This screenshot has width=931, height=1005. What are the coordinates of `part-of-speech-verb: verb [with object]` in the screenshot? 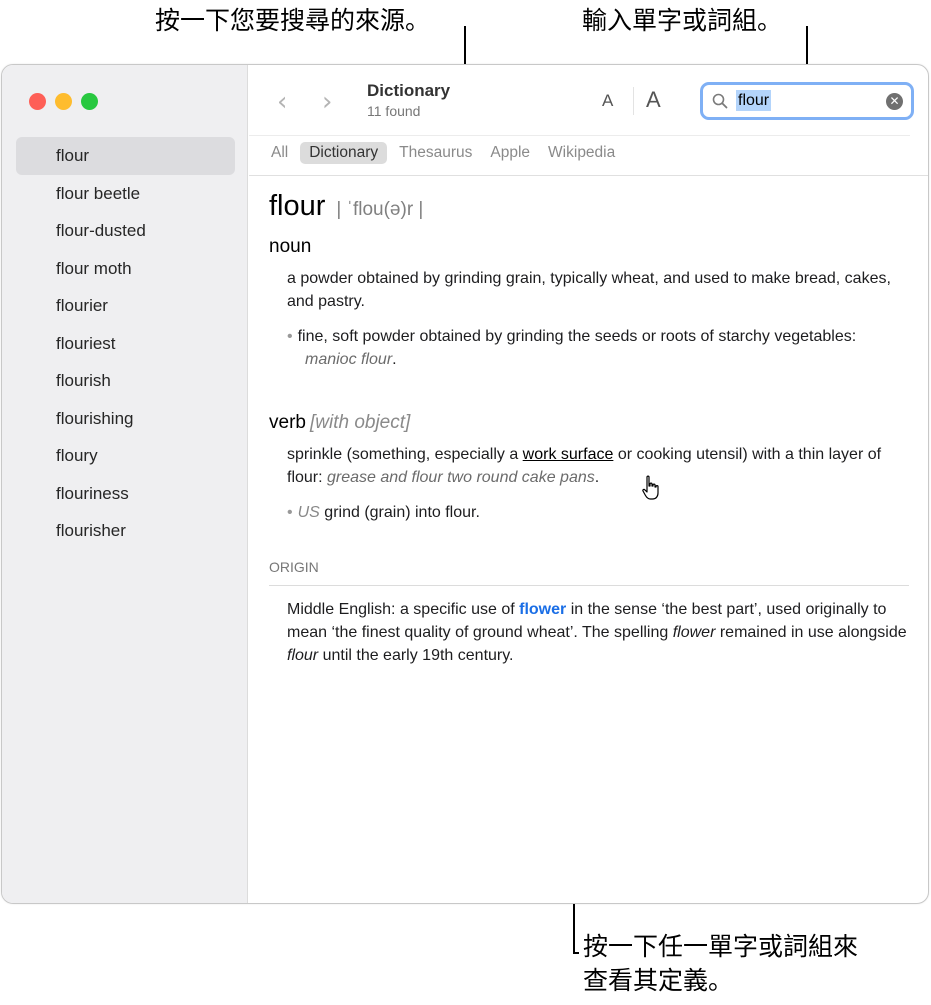 It's located at (589, 422).